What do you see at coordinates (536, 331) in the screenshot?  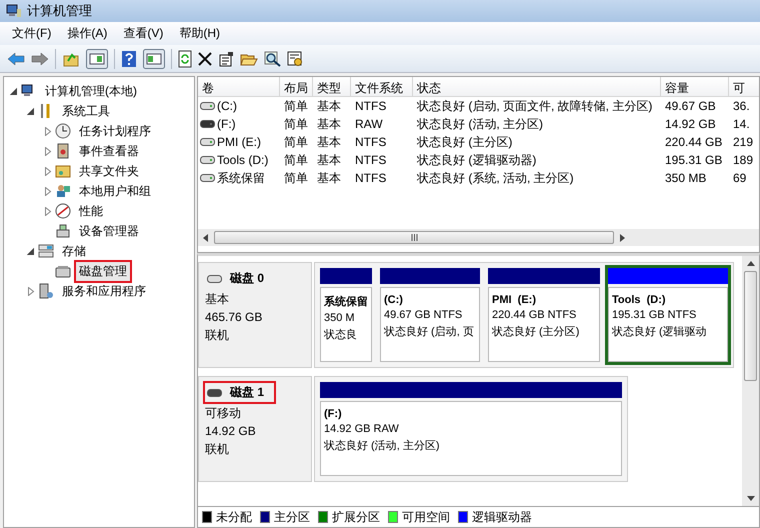 I see `partition-status: 状态良好 (主分区)` at bounding box center [536, 331].